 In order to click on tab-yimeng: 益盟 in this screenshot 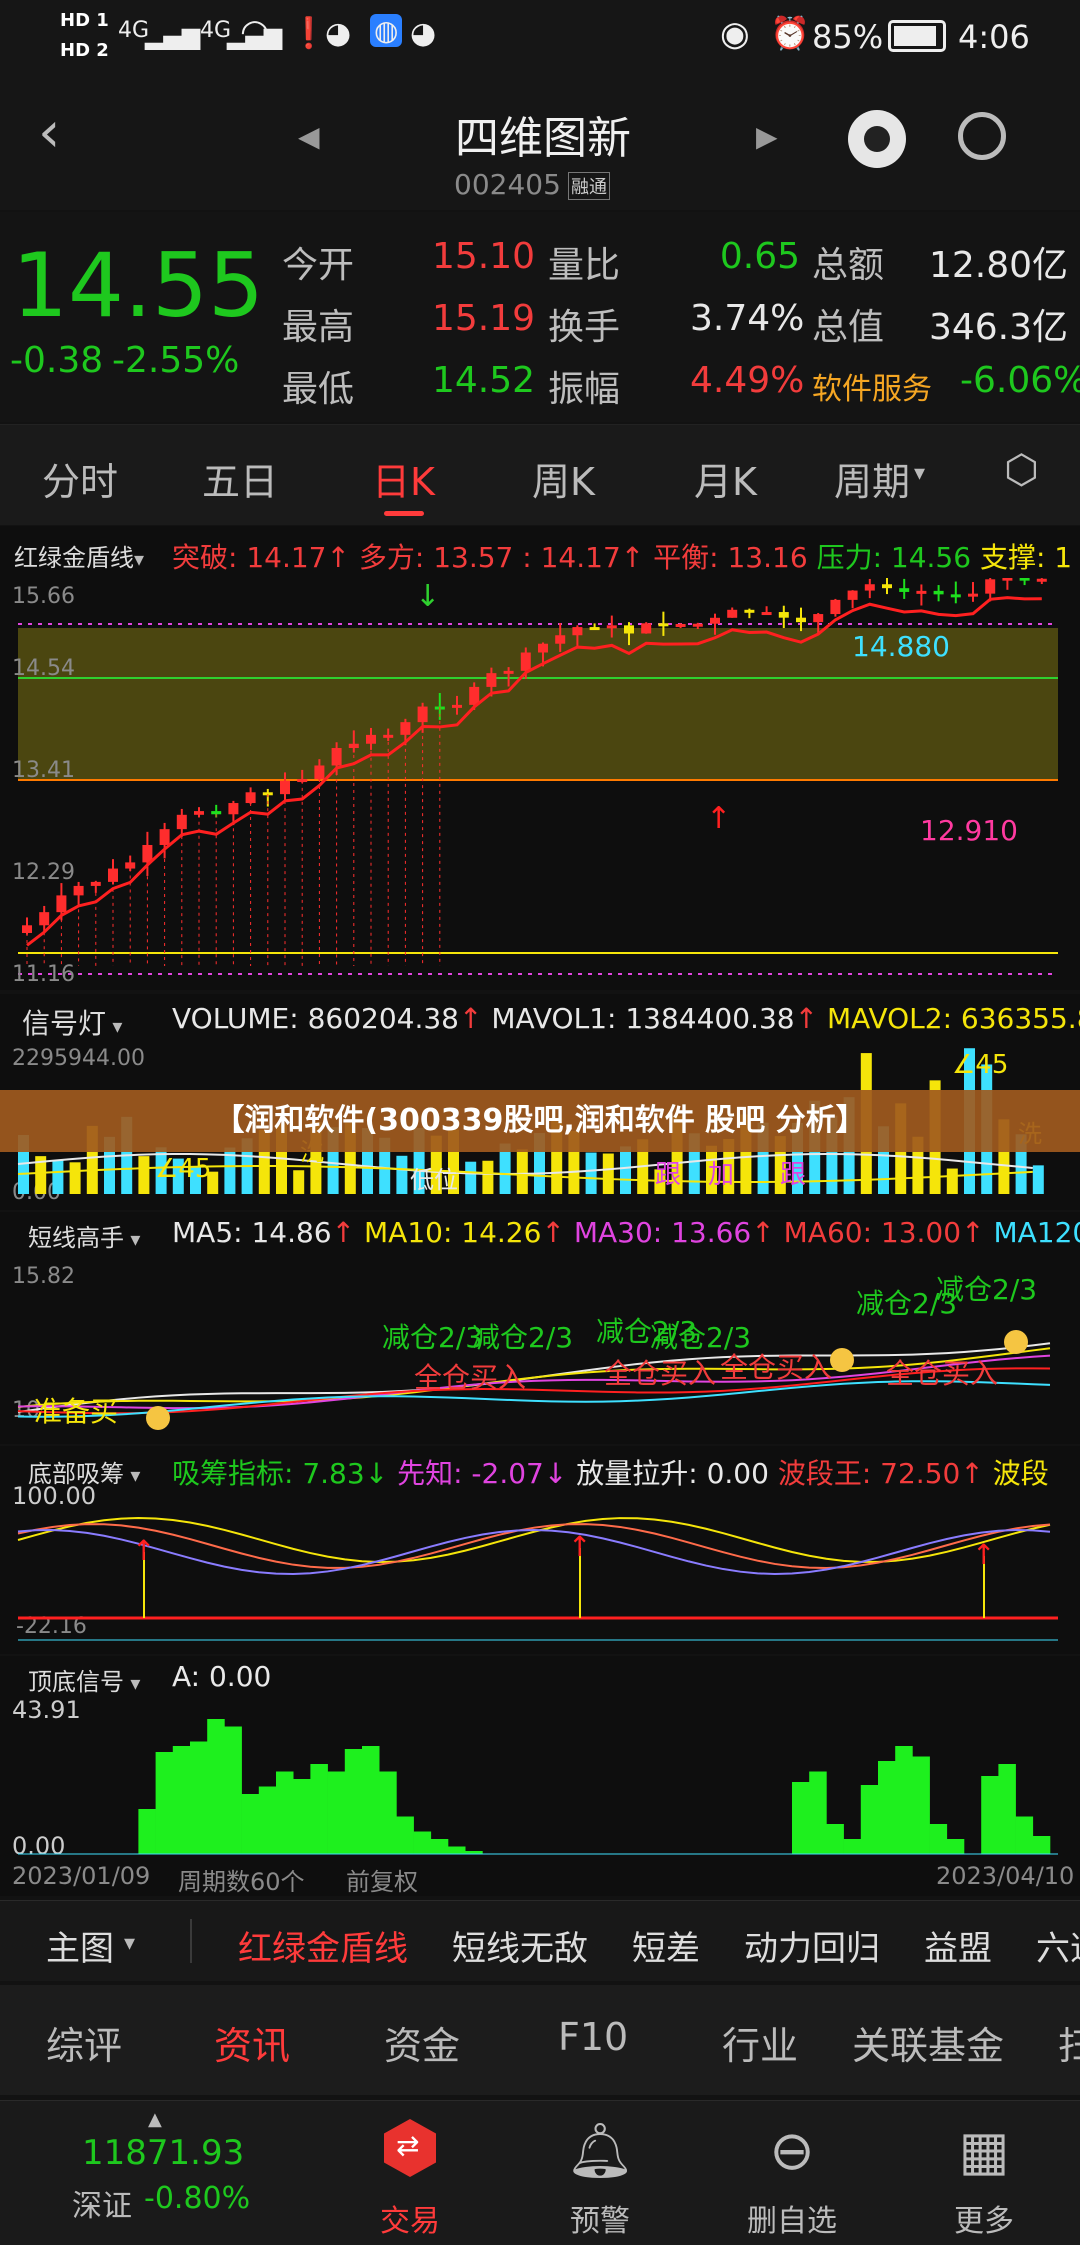, I will do `click(958, 1945)`.